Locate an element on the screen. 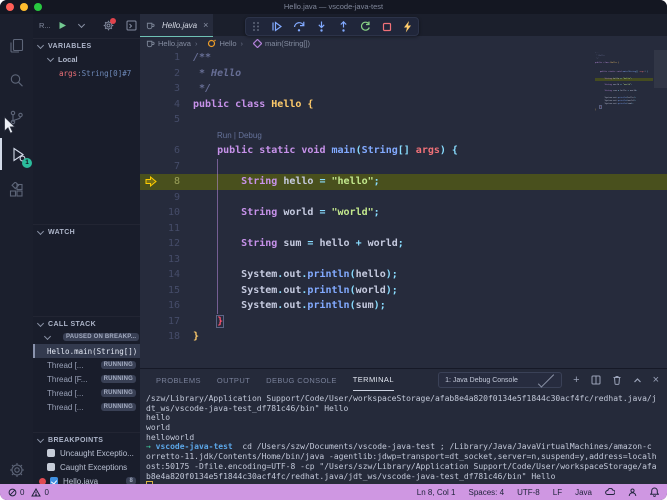 The image size is (667, 500). code-line: 17 } is located at coordinates (403, 322).